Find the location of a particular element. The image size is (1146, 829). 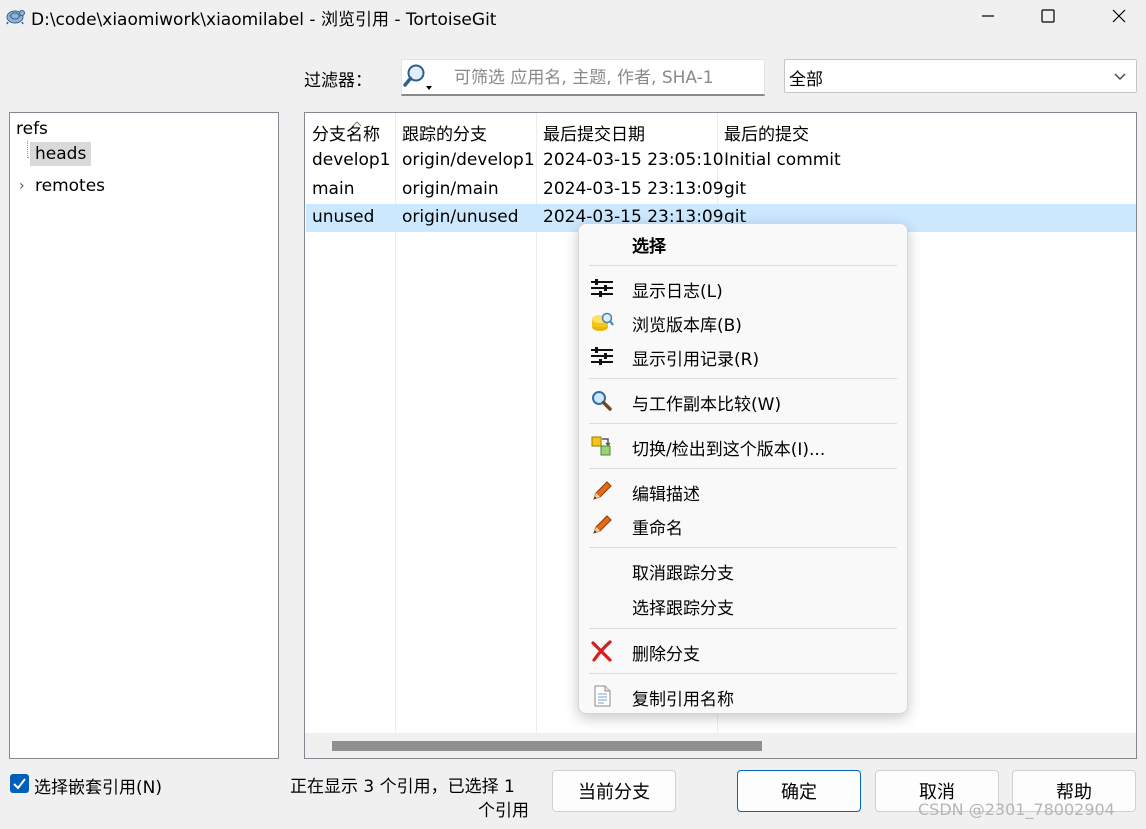

tree-node-heads: heads is located at coordinates (61, 154).